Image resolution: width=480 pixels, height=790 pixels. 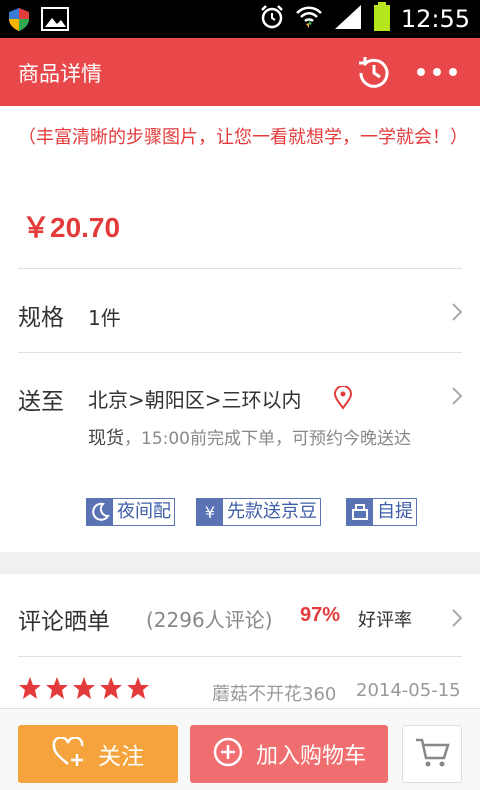 I want to click on tag-night-delivery: 夜间配, so click(x=130, y=512).